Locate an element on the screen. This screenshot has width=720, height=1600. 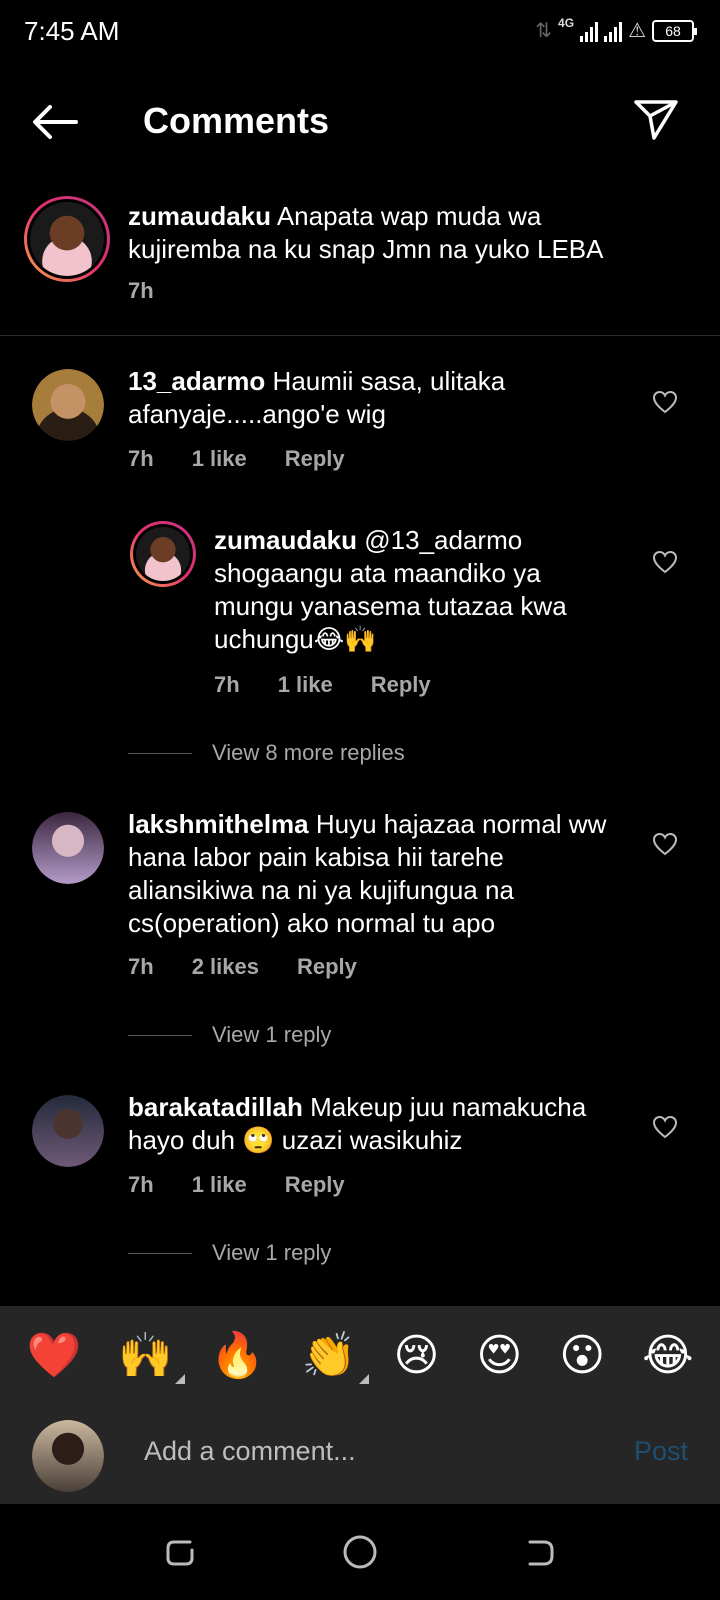
like-count: 2 likes is located at coordinates (225, 967).